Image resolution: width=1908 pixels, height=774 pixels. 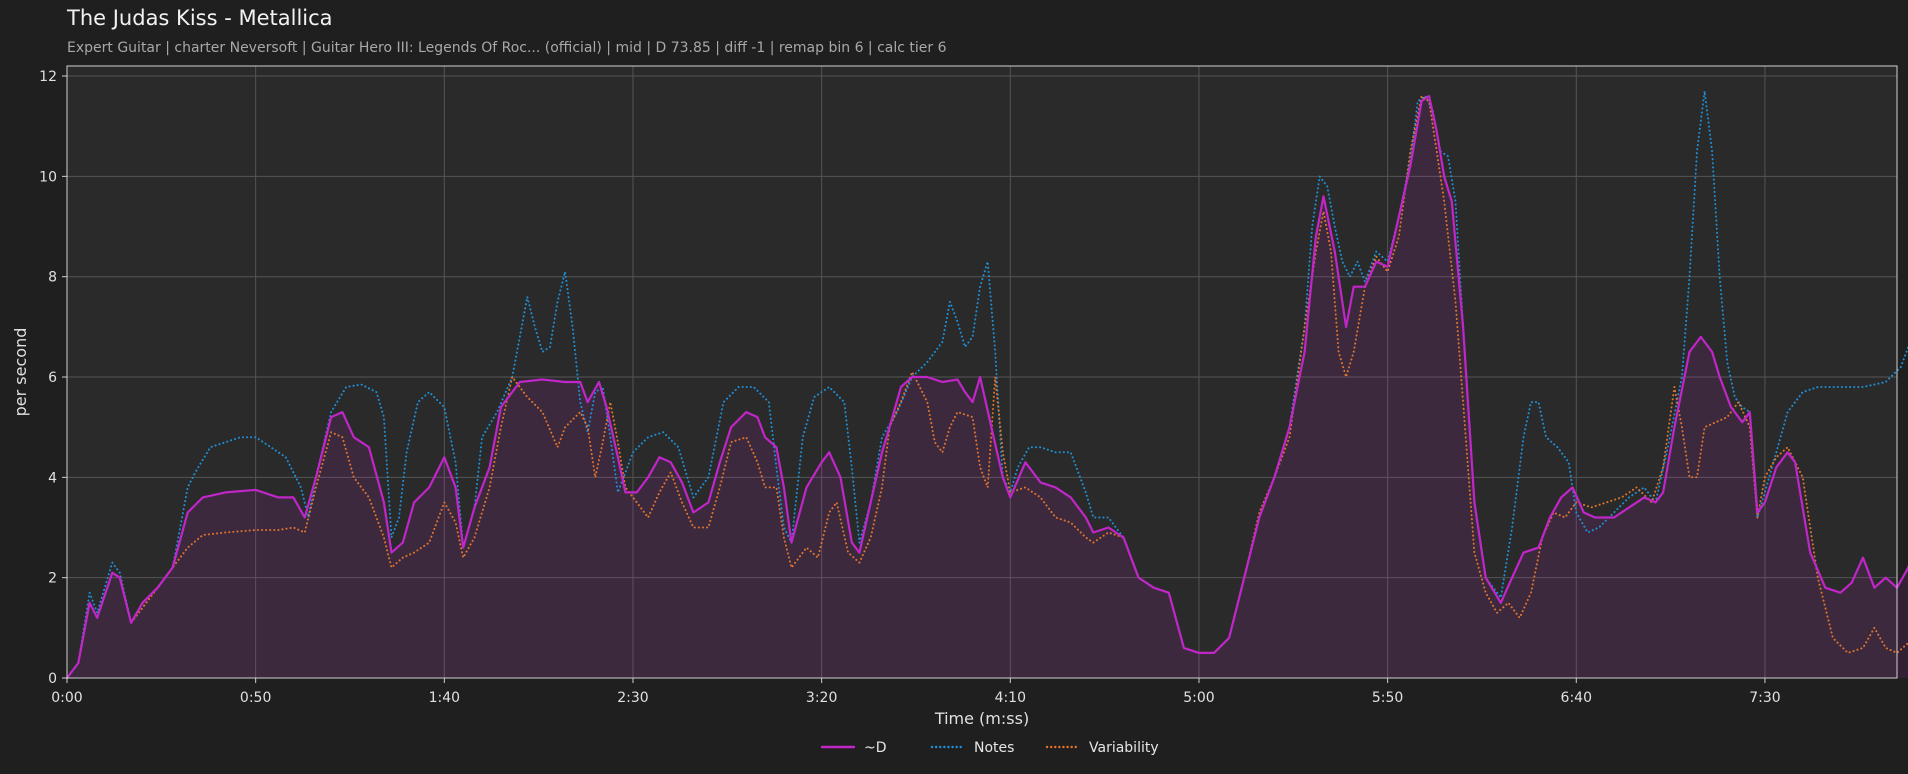 What do you see at coordinates (821, 698) in the screenshot?
I see `x-tick-label: 3:20` at bounding box center [821, 698].